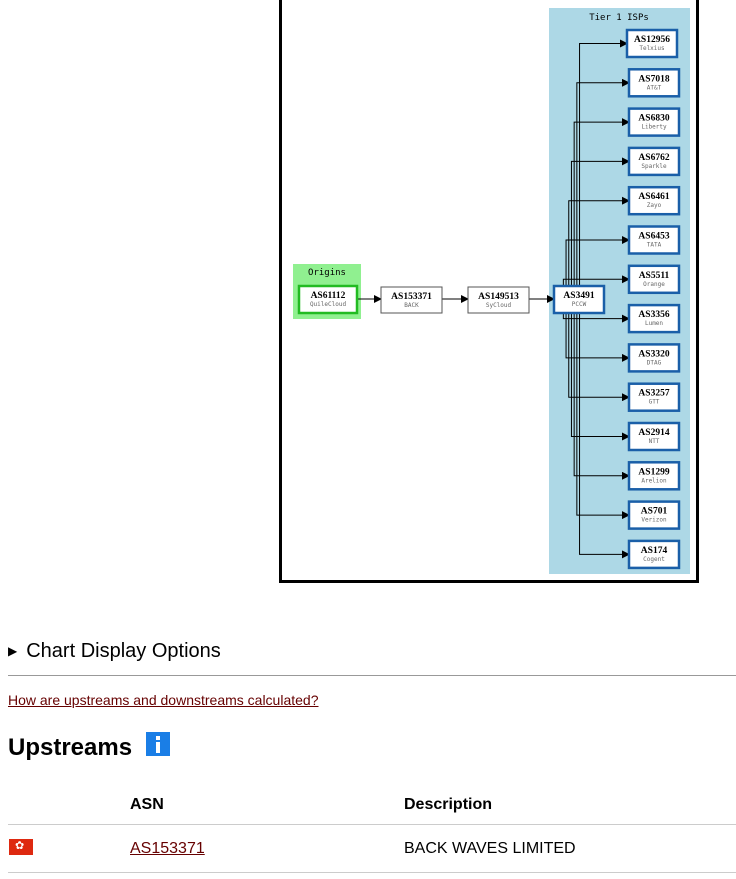  I want to click on node-asn: AS12956, so click(652, 40).